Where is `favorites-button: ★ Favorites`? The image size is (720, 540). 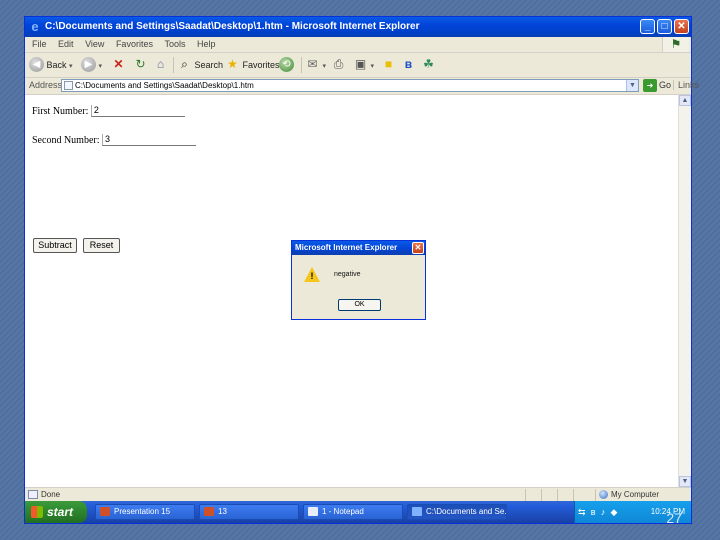 favorites-button: ★ Favorites is located at coordinates (252, 65).